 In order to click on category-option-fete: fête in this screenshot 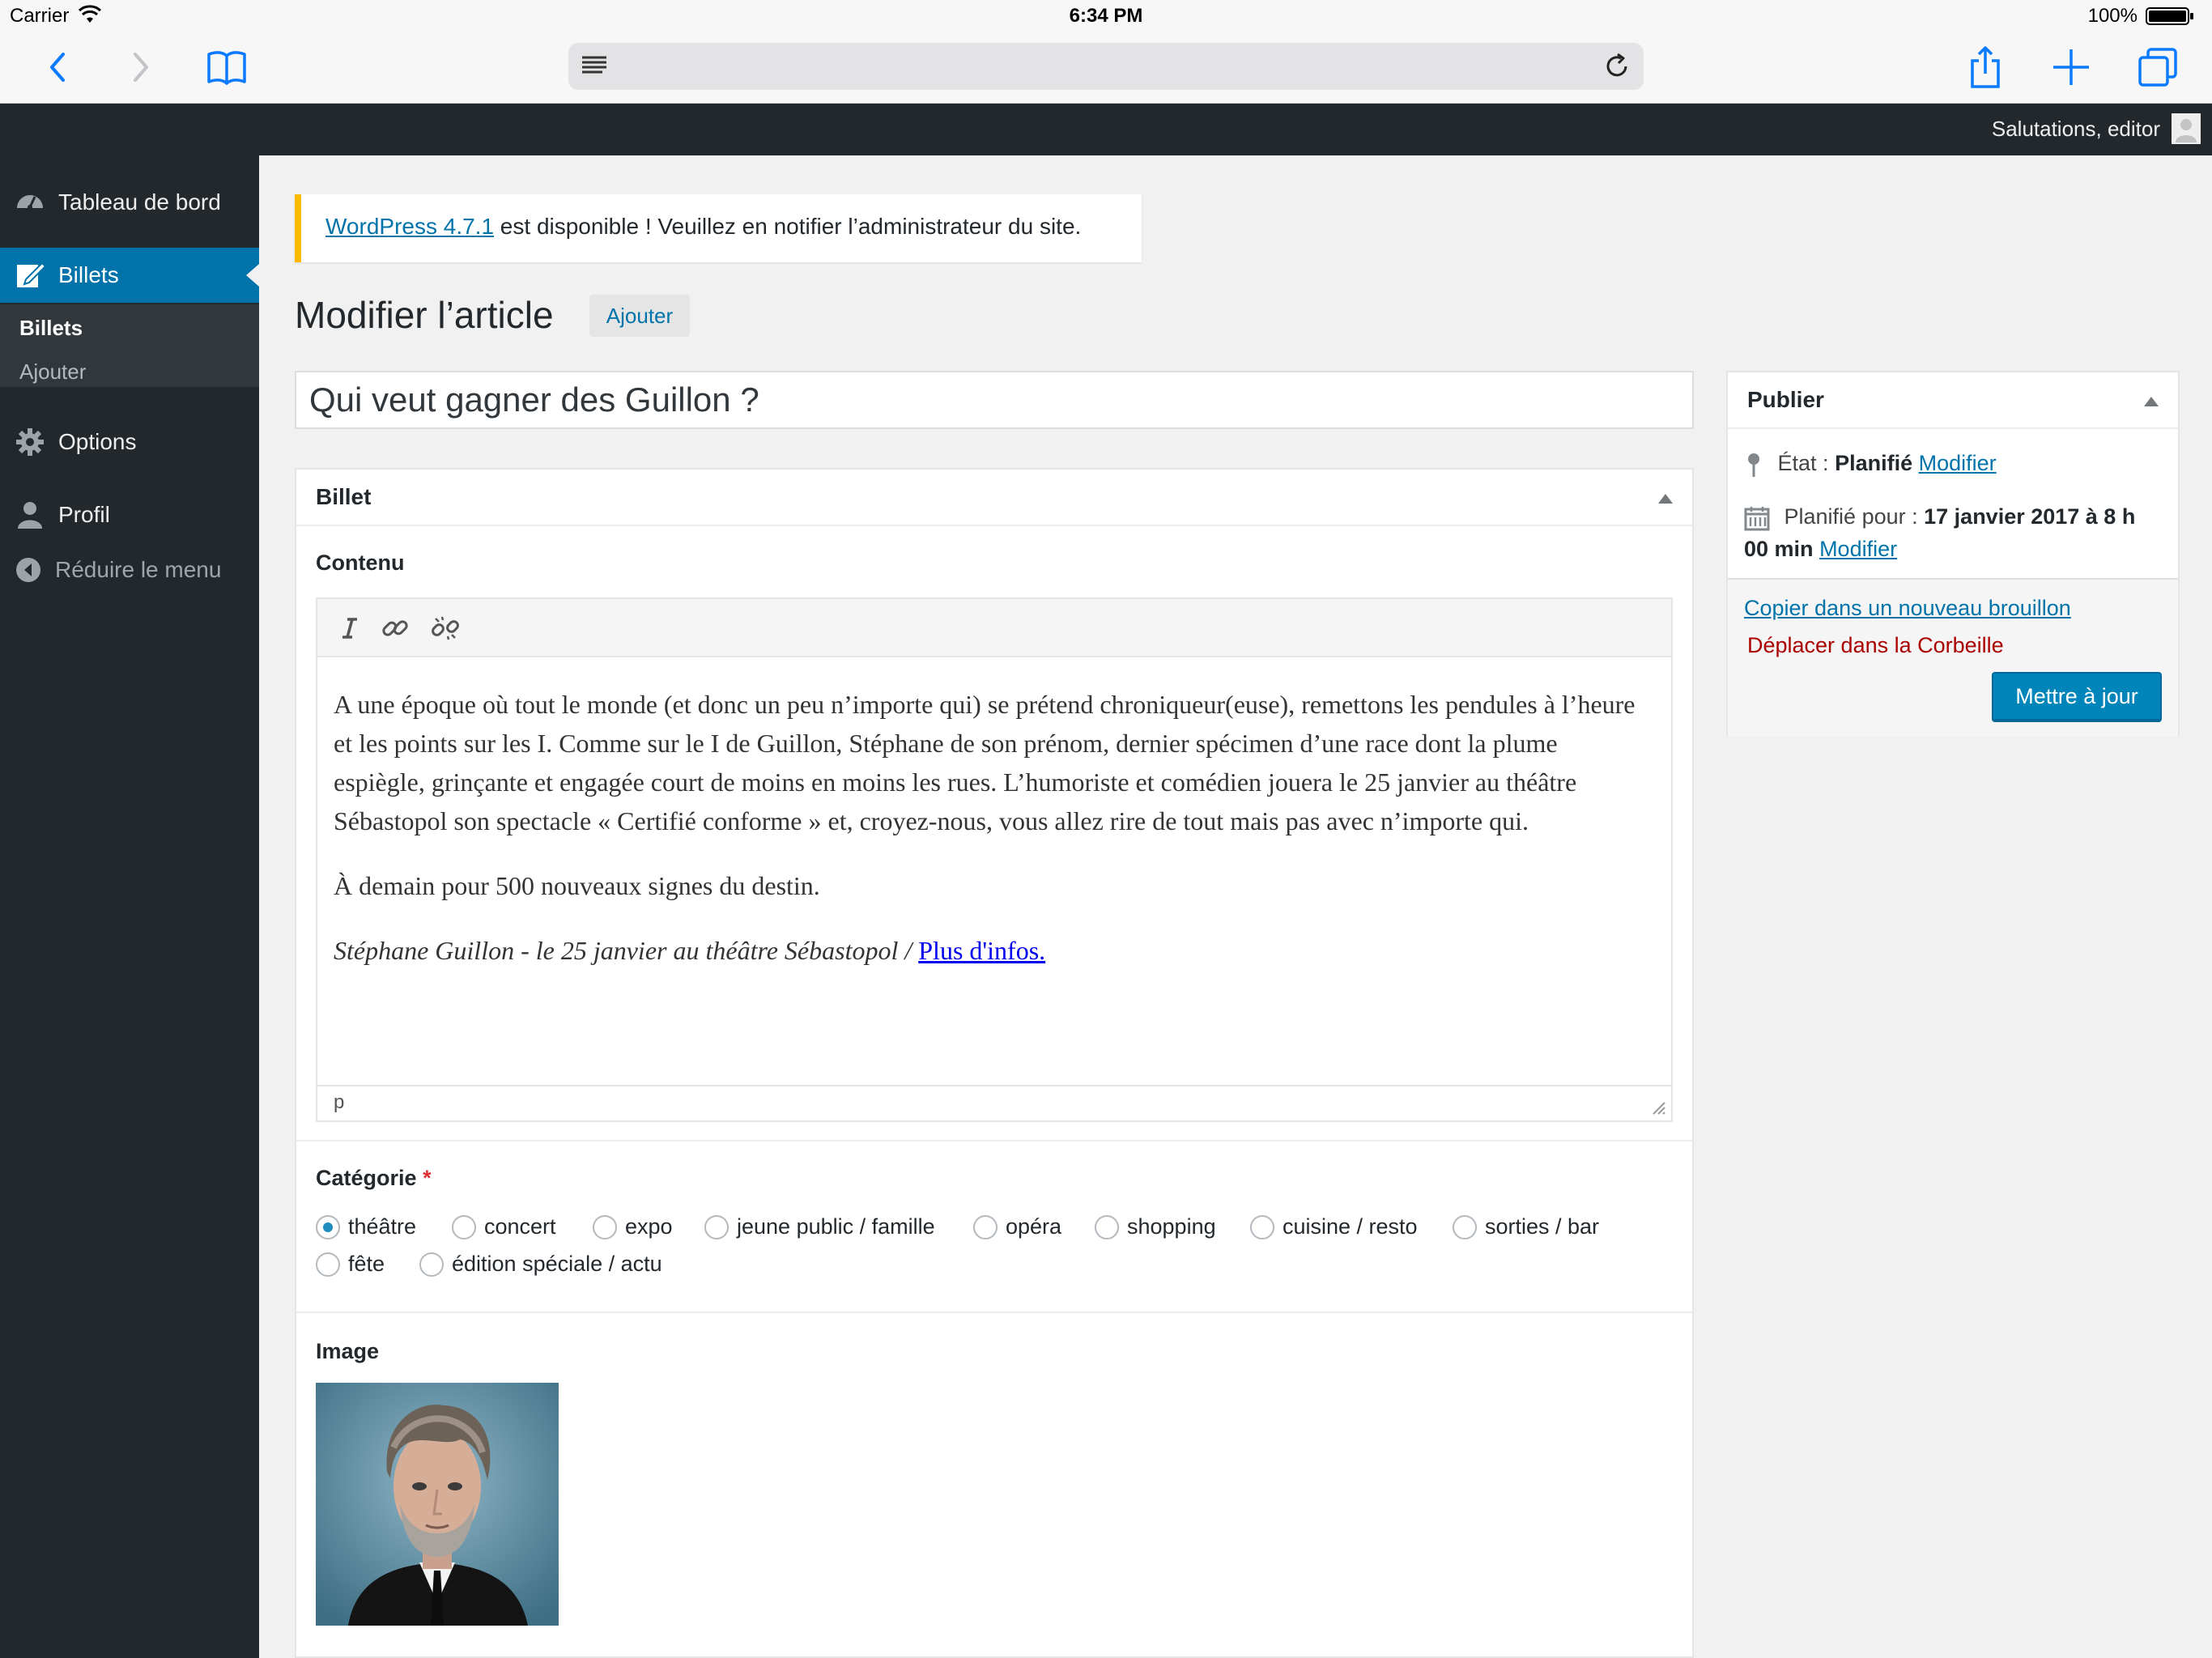, I will do `click(351, 1264)`.